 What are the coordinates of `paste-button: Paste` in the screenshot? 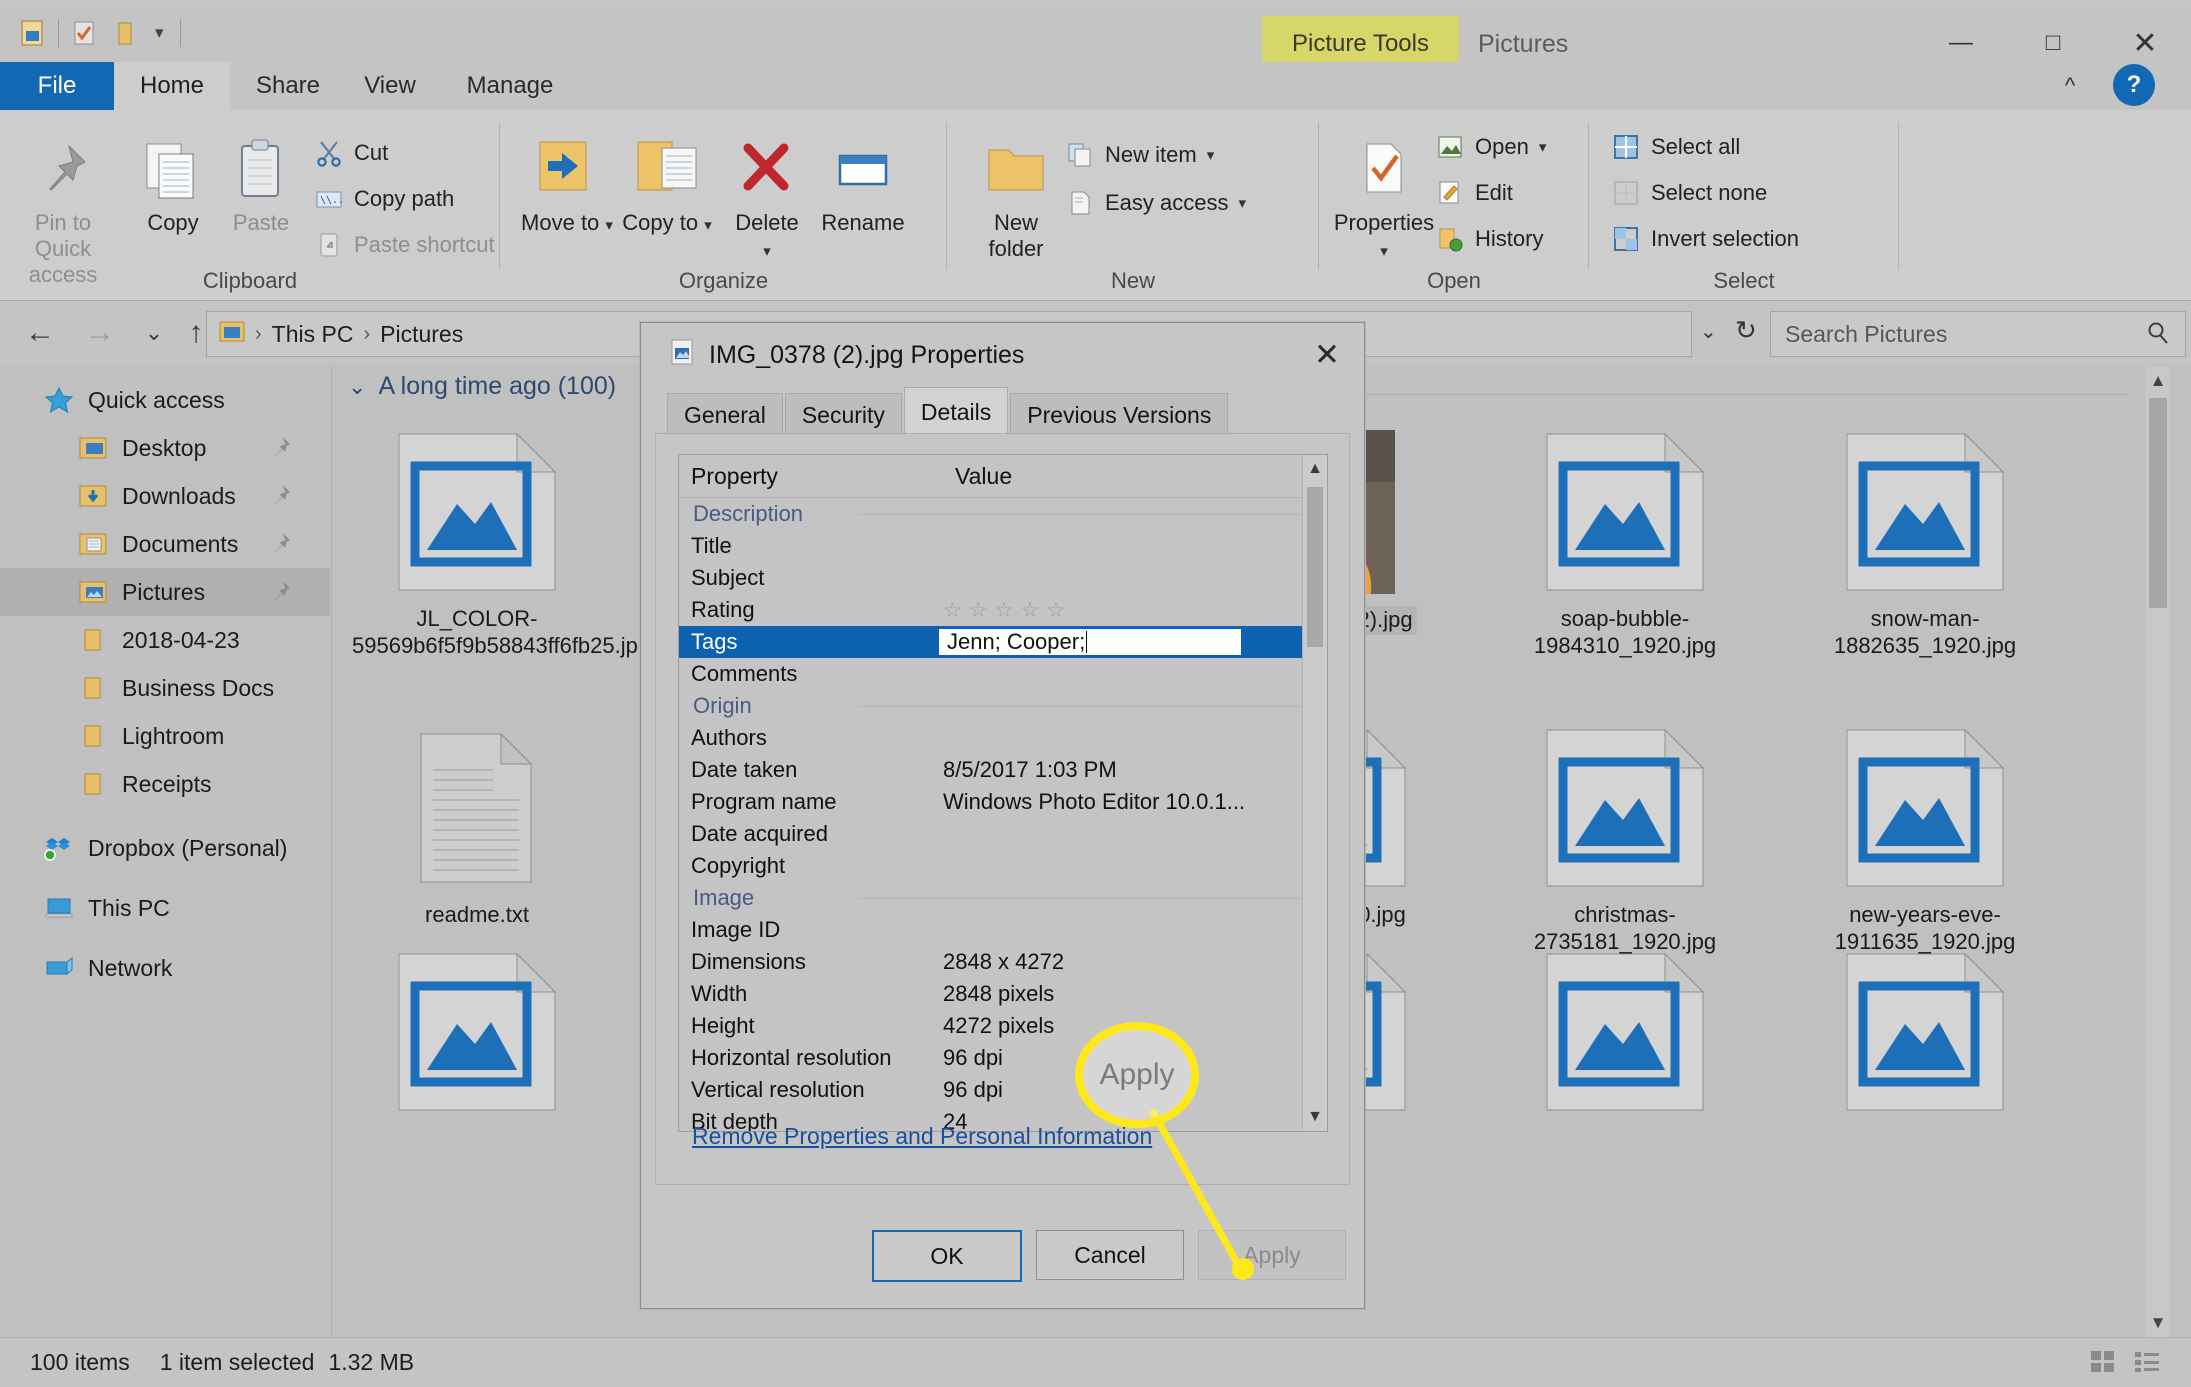 It's located at (261, 180).